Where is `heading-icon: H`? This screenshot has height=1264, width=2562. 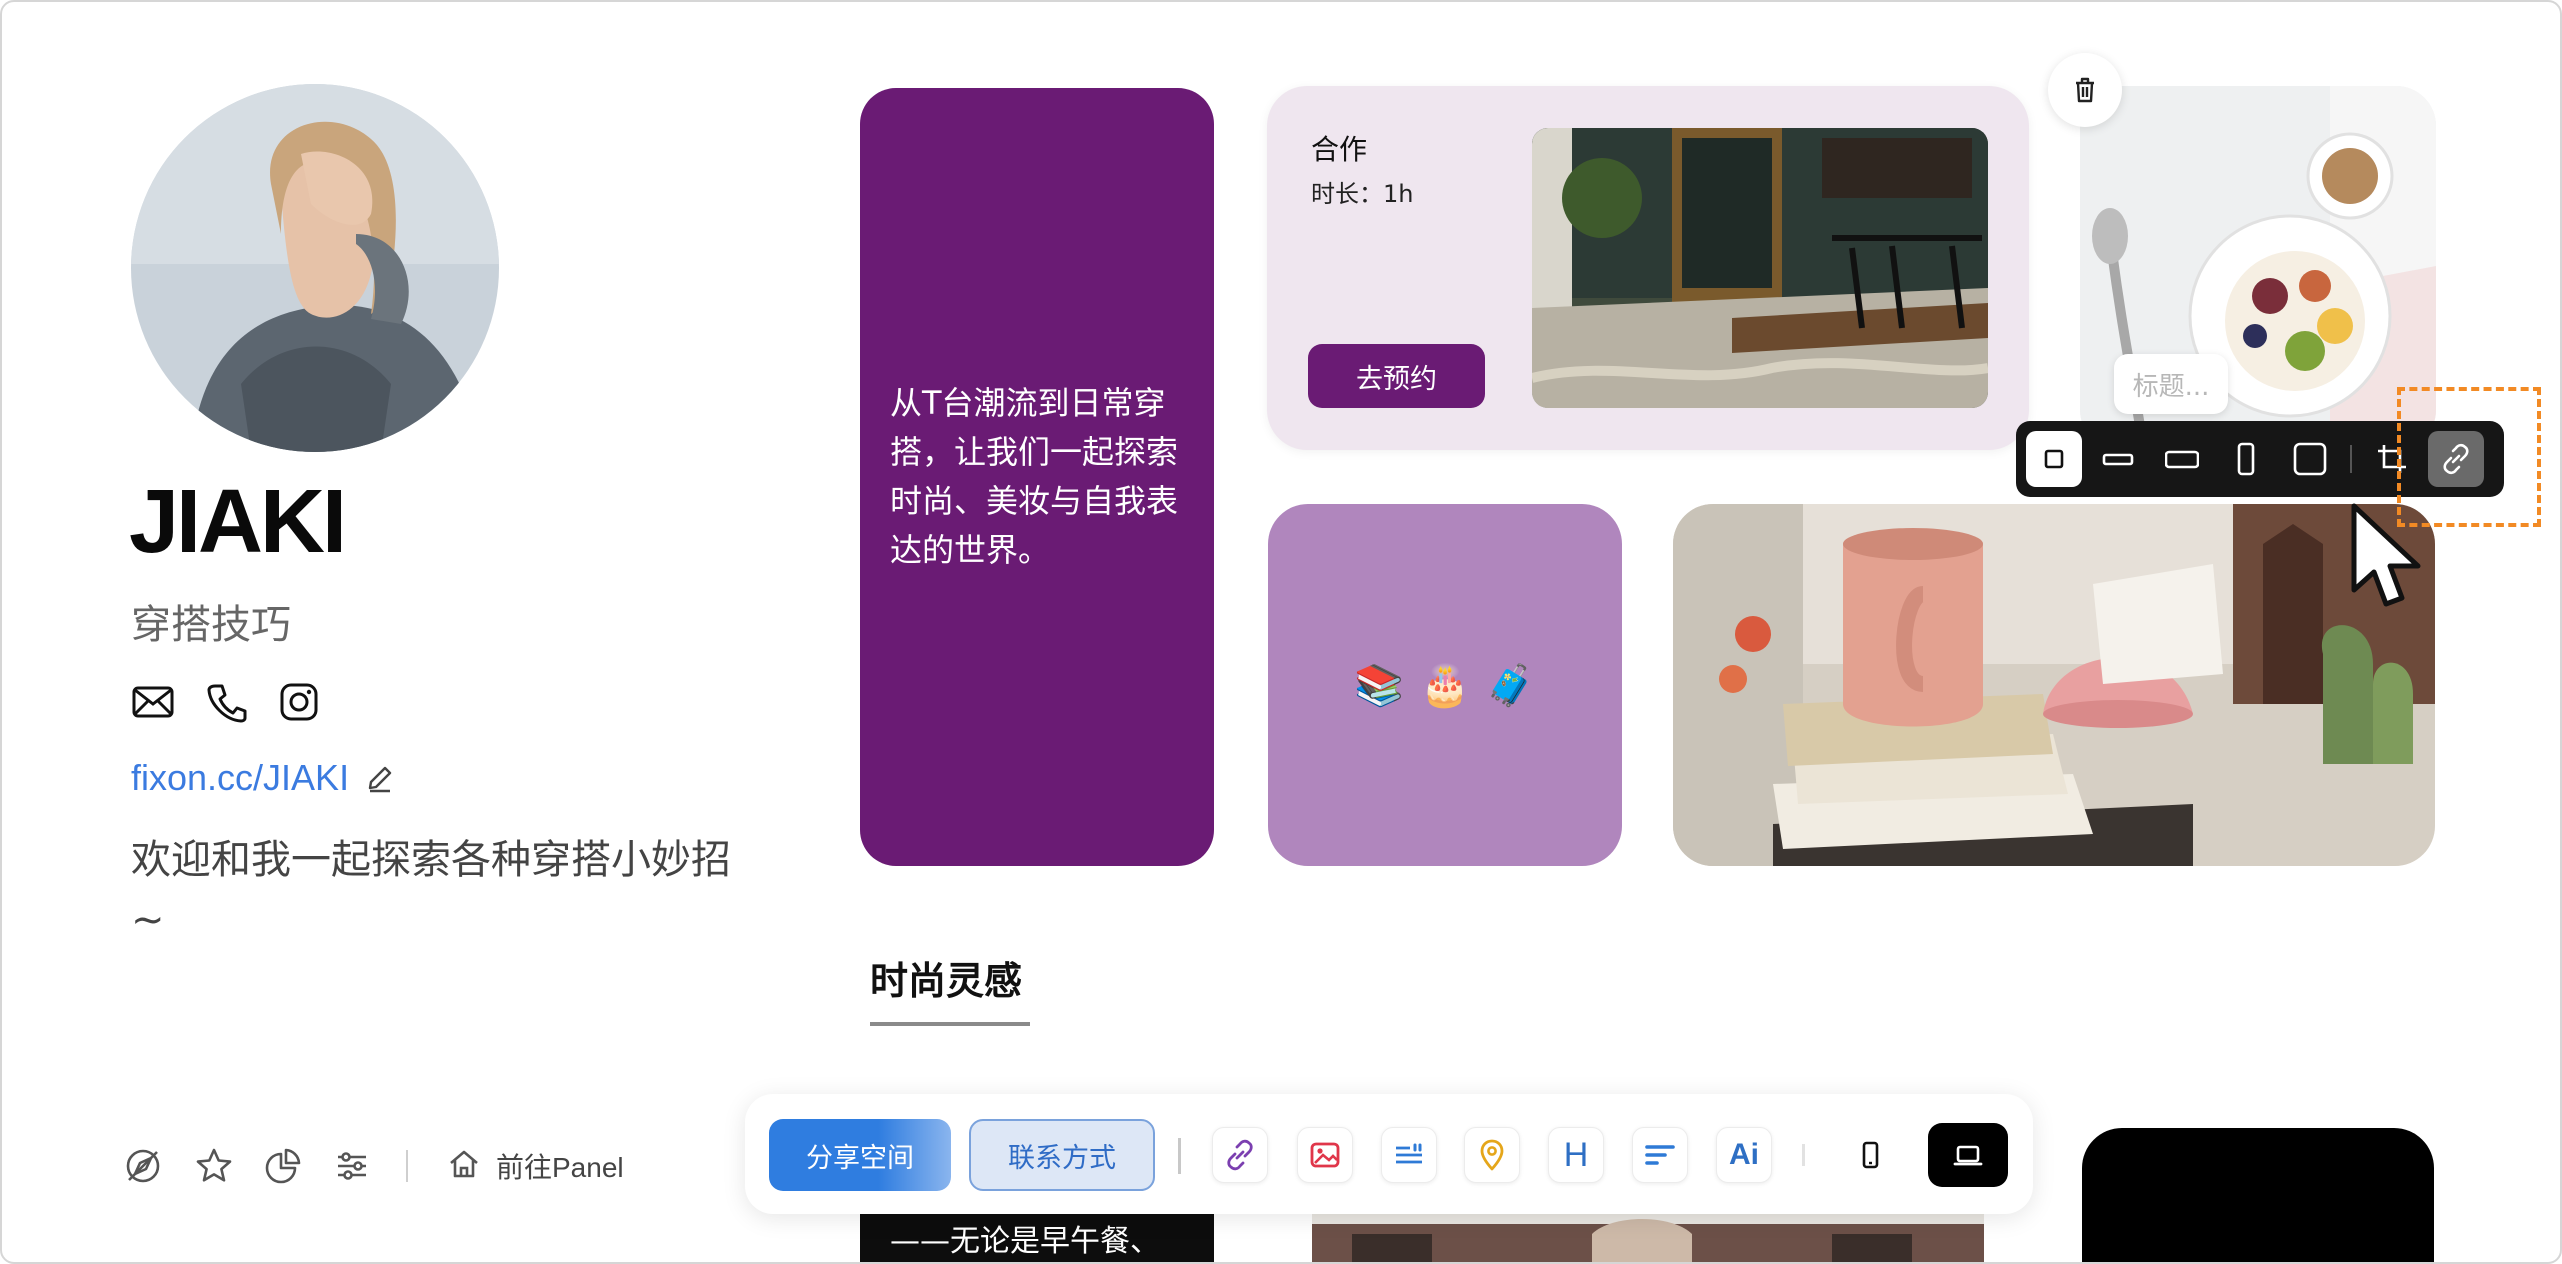
heading-icon: H is located at coordinates (1576, 1154).